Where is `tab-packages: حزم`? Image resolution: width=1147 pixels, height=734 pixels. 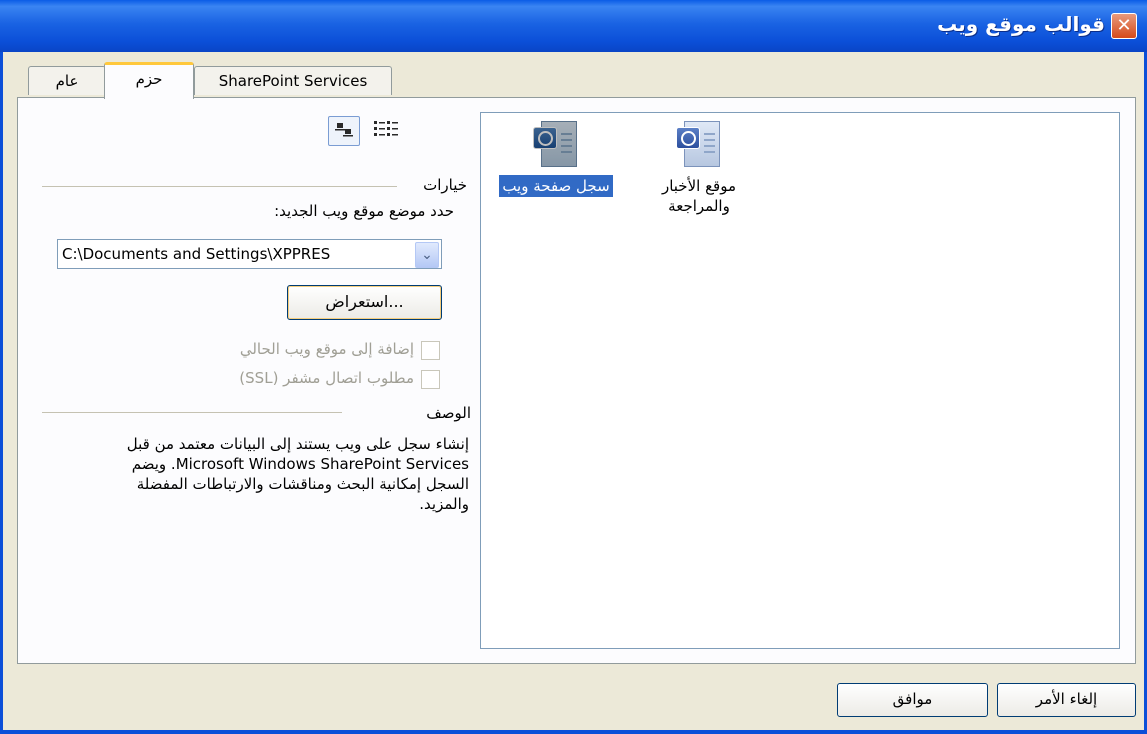
tab-packages: حزم is located at coordinates (149, 80).